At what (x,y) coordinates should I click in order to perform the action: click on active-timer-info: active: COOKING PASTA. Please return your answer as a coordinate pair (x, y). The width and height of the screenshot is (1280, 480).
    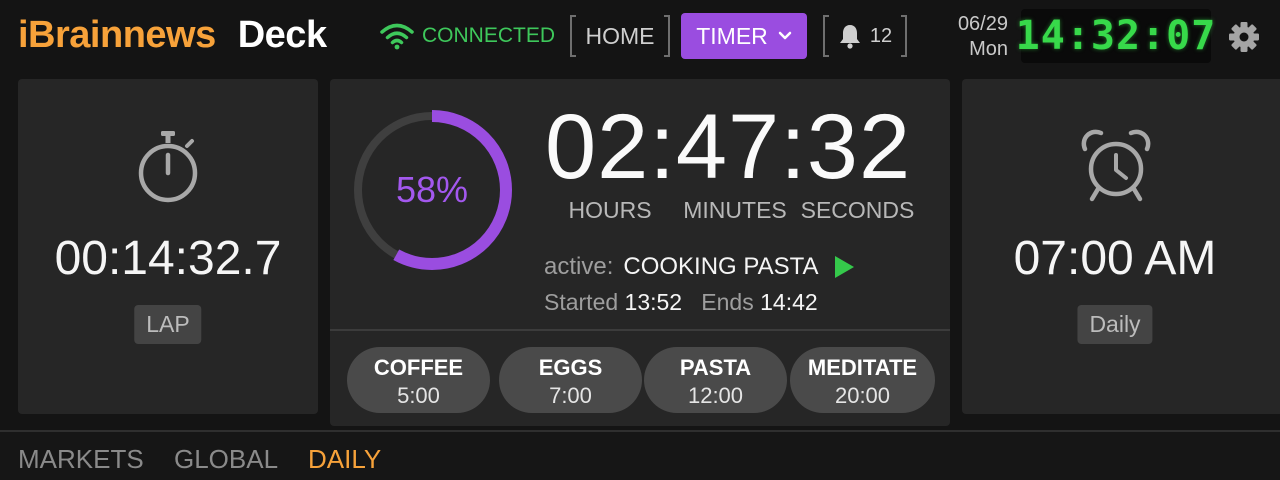
    Looking at the image, I should click on (699, 267).